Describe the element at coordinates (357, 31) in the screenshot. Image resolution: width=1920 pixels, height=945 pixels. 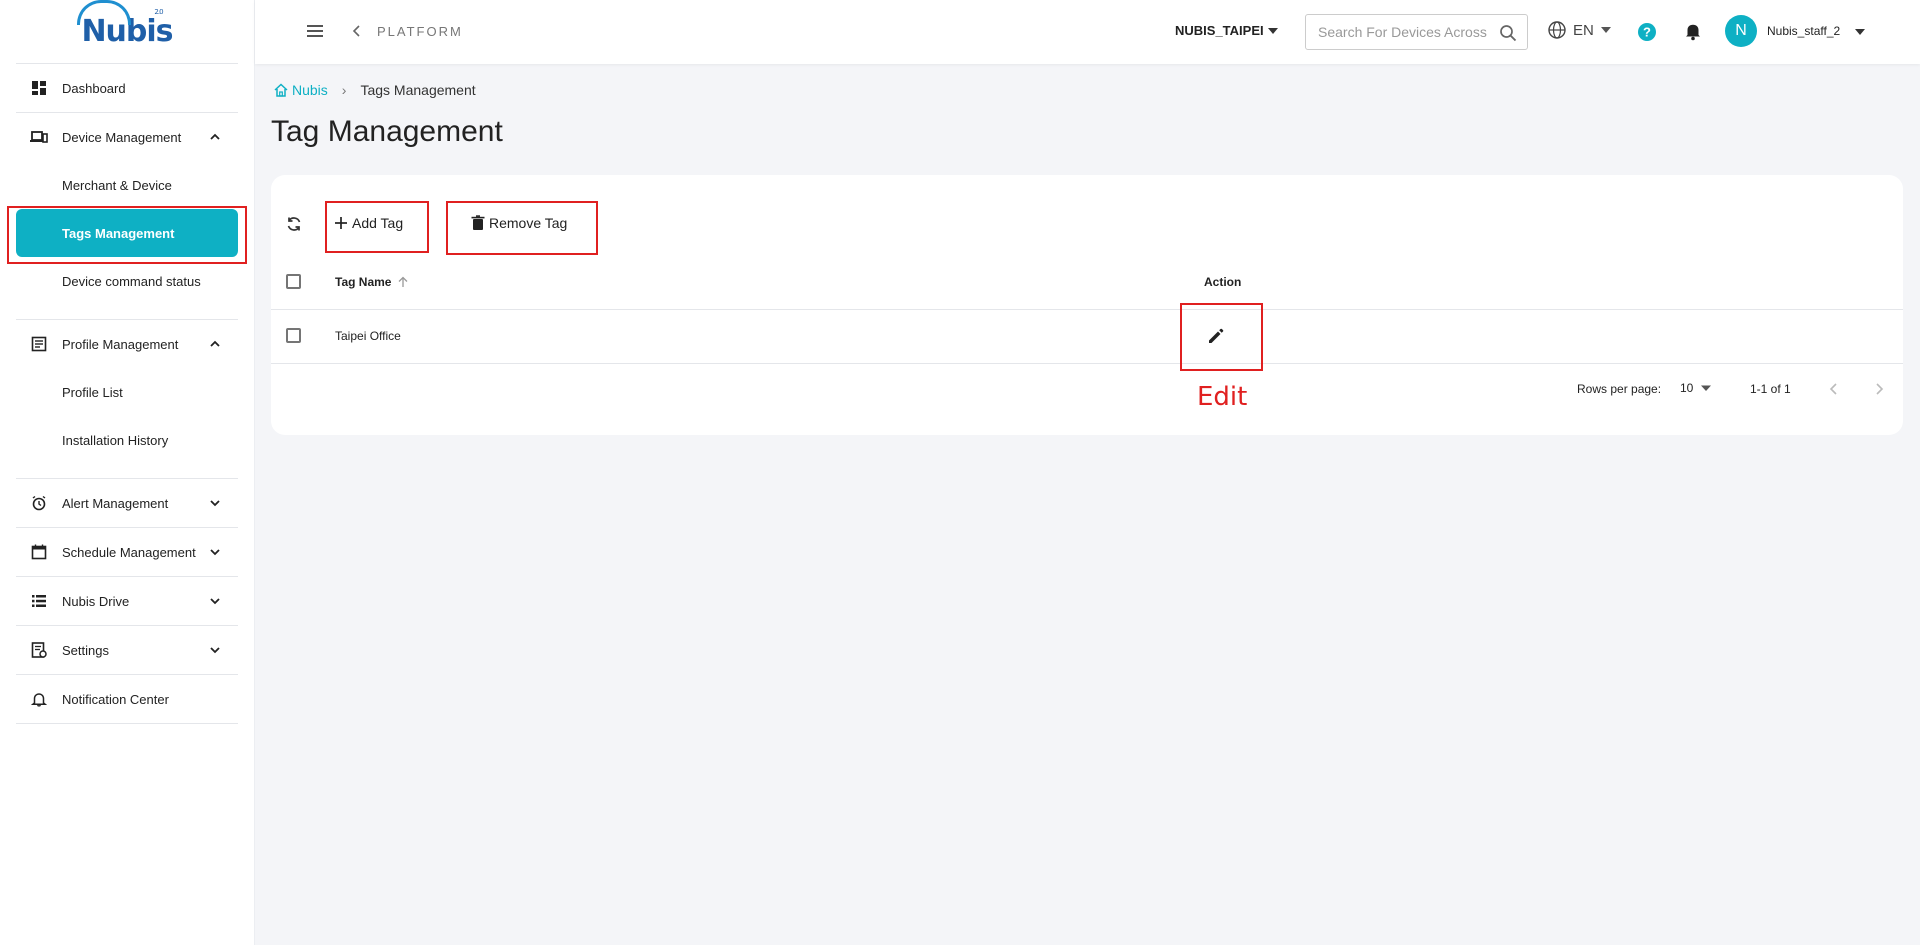
I see `chevron-left-icon` at that location.